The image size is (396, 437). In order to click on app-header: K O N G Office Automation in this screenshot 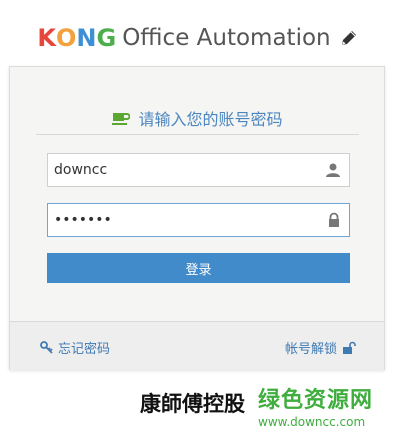, I will do `click(198, 38)`.